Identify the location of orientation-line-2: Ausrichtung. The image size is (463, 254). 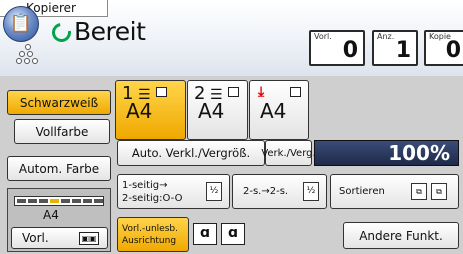
(149, 240).